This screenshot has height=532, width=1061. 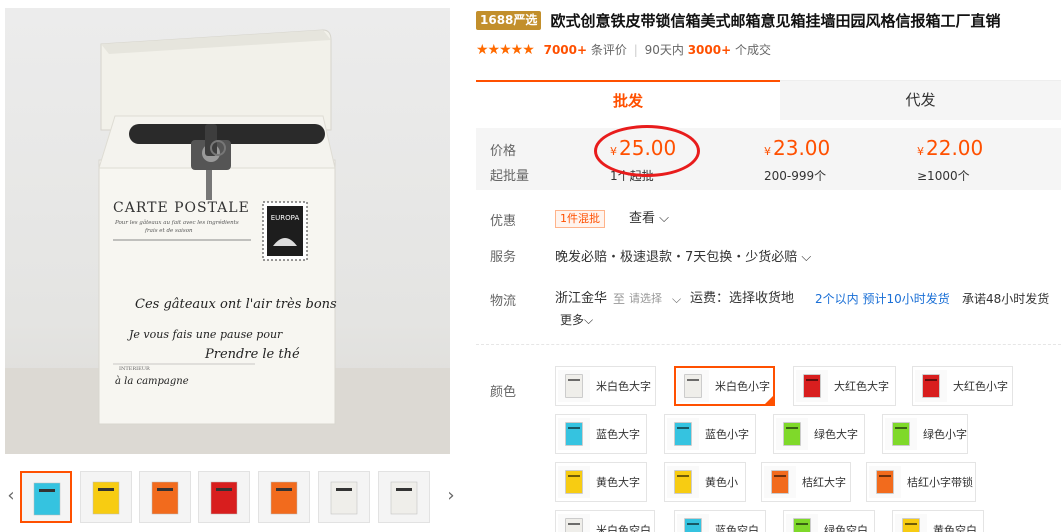 I want to click on key-blade, so click(x=209, y=185).